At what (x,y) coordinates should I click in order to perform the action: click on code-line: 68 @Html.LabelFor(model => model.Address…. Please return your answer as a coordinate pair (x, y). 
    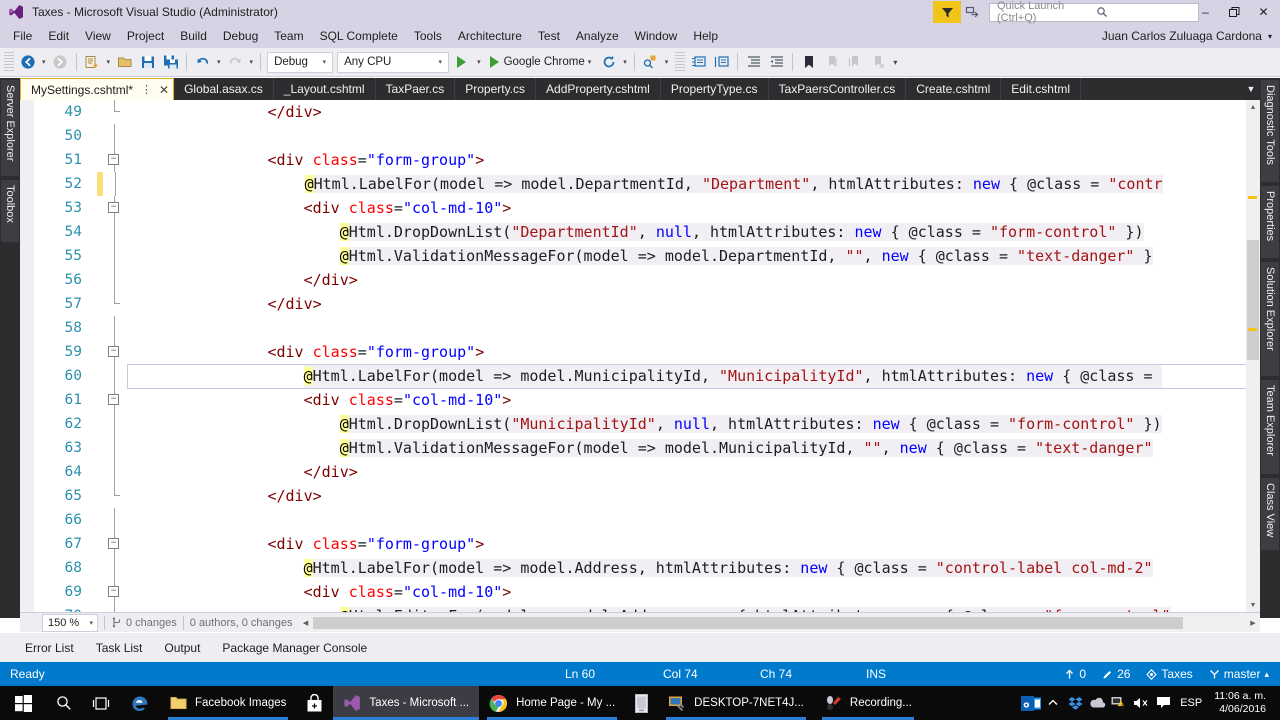
    Looking at the image, I should click on (640, 568).